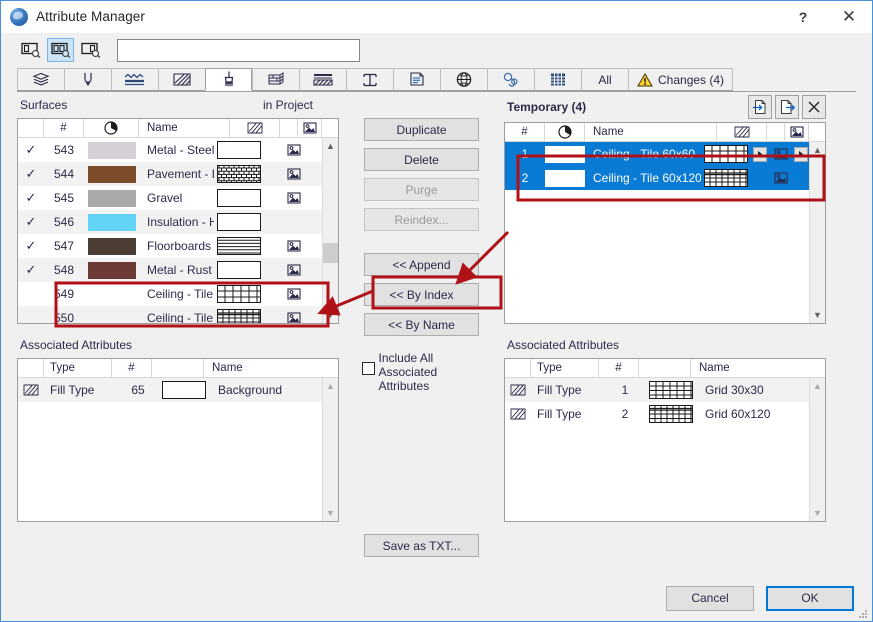  What do you see at coordinates (87, 79) in the screenshot?
I see `tab-pens` at bounding box center [87, 79].